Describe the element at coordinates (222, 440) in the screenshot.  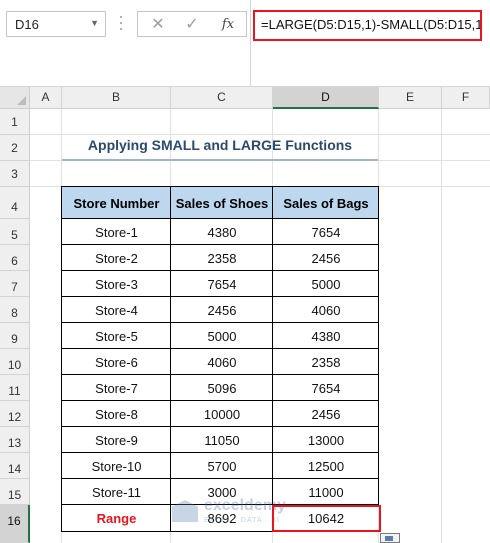
I see `table-cell: 11050` at that location.